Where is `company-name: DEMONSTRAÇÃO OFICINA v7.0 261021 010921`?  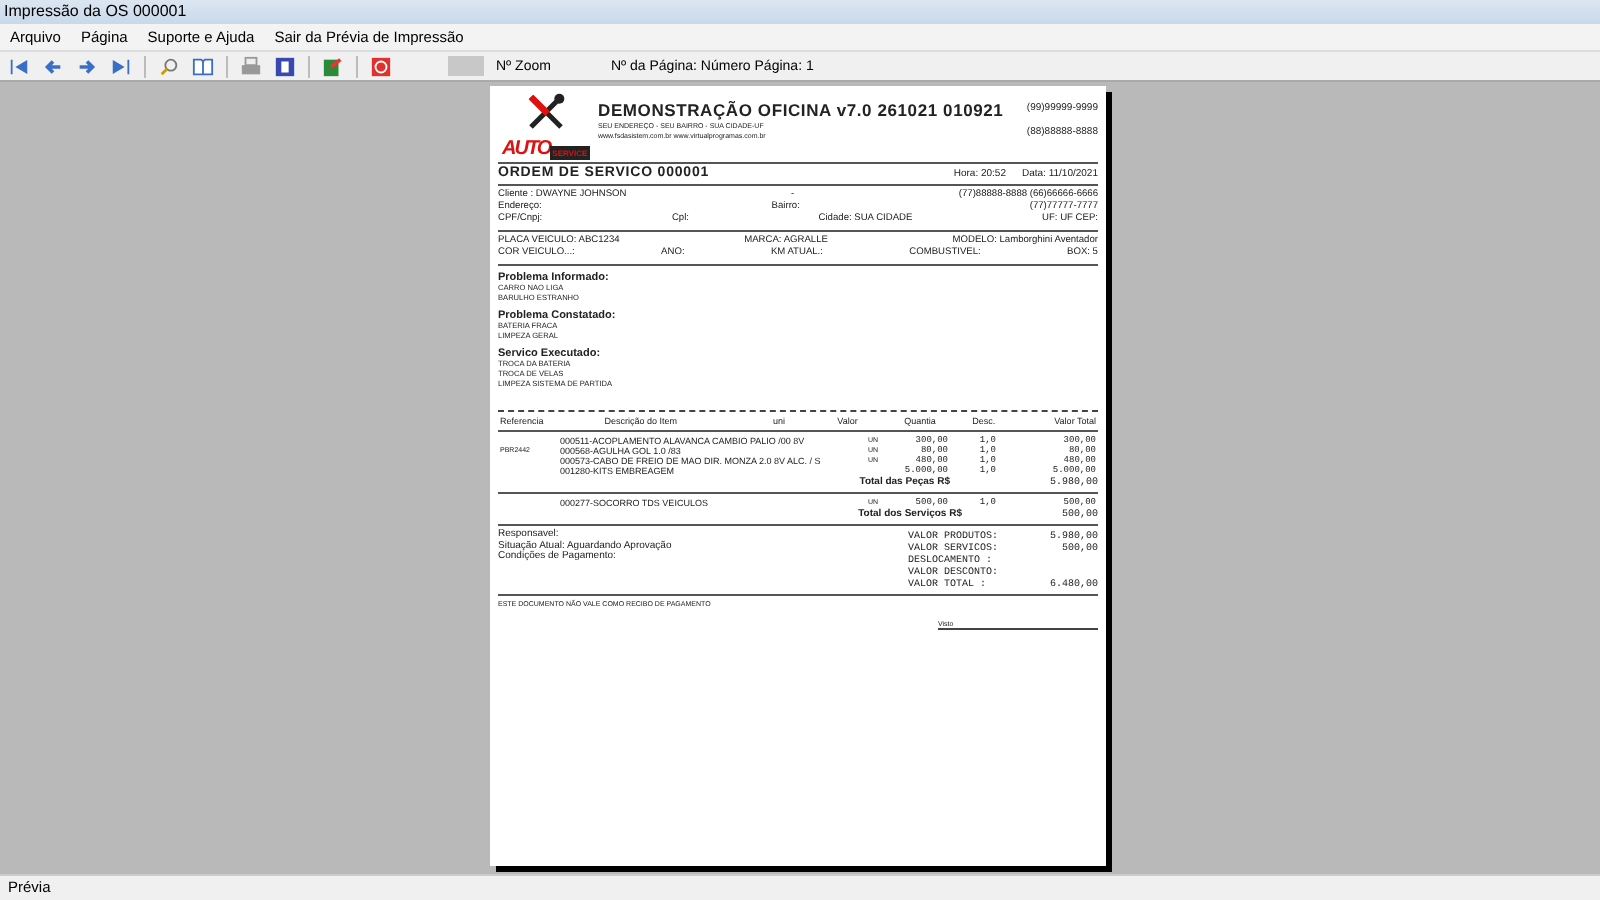
company-name: DEMONSTRAÇÃO OFICINA v7.0 261021 010921 is located at coordinates (802, 110).